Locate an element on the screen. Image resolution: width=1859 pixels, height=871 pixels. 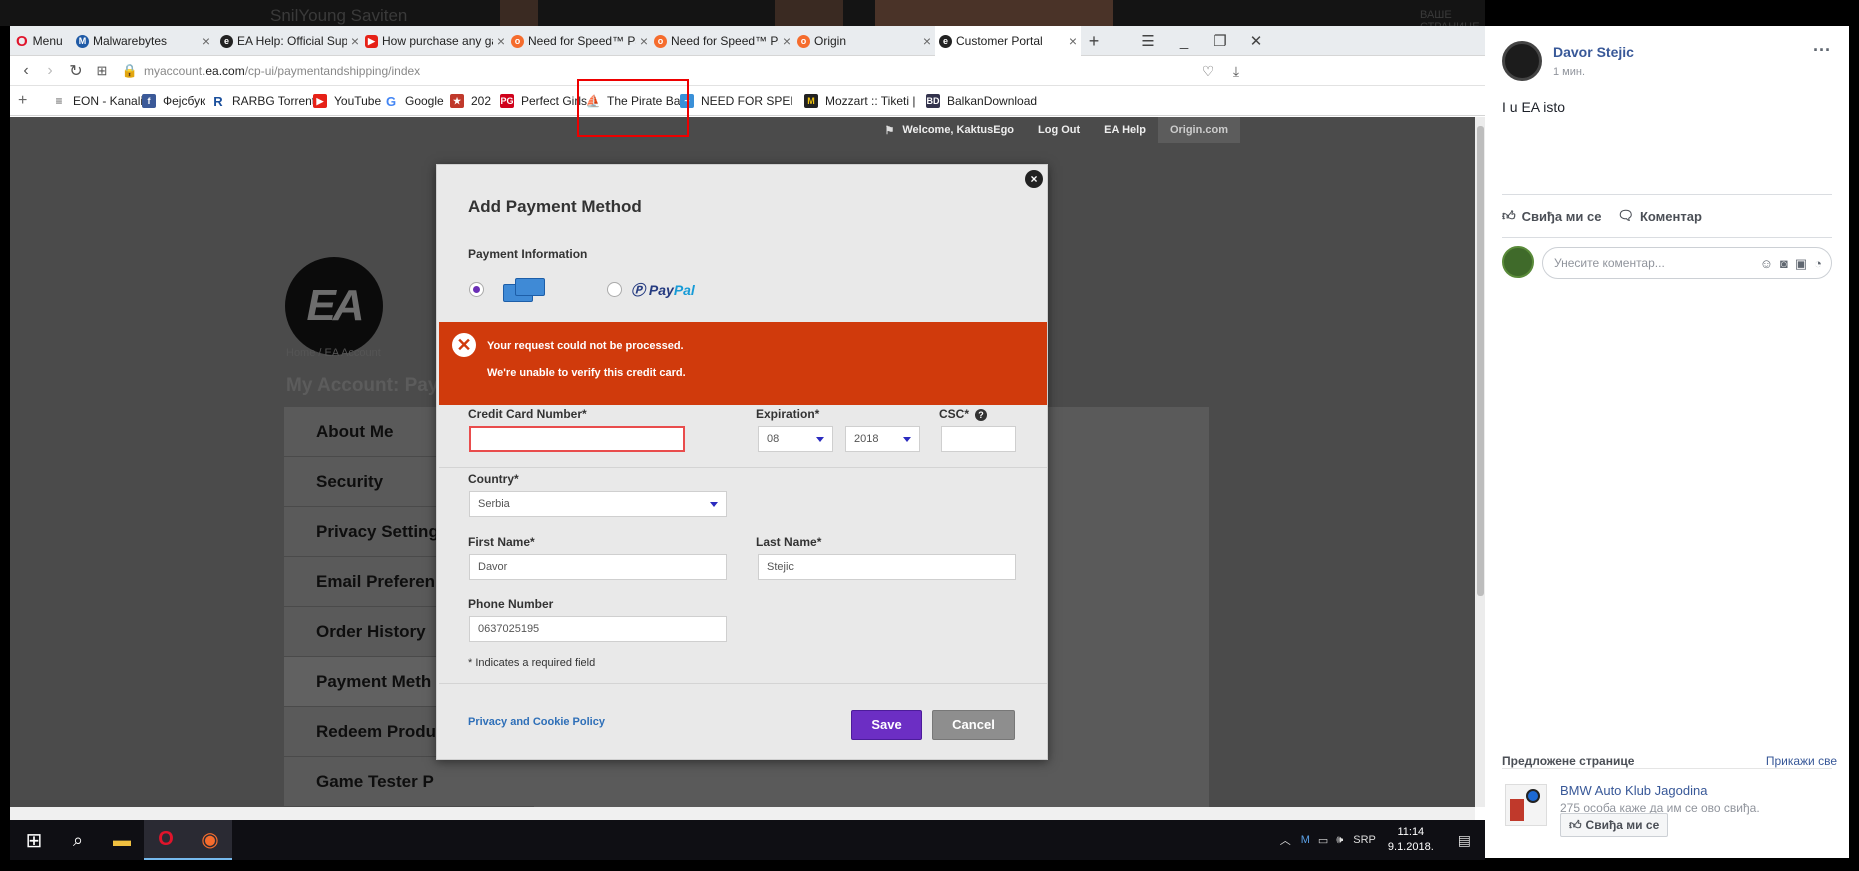
ea-welcome: ⚑ Welcome, KaktusEgo is located at coordinates (949, 130).